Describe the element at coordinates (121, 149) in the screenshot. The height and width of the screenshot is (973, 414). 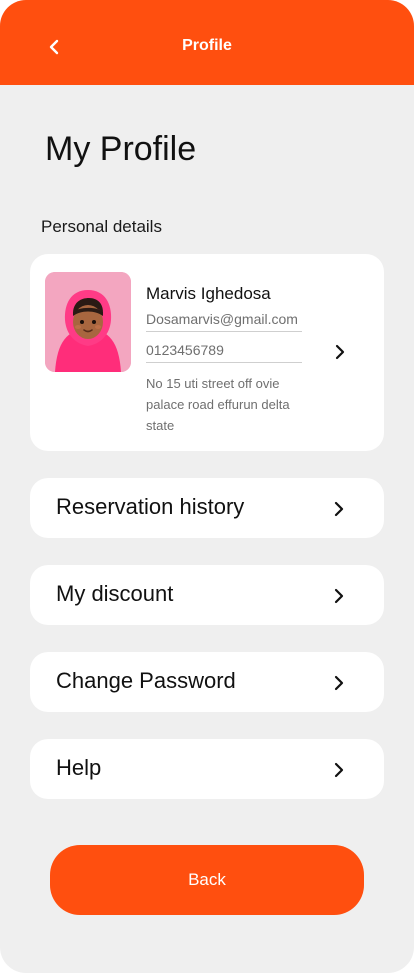
I see `page-title: My Profile` at that location.